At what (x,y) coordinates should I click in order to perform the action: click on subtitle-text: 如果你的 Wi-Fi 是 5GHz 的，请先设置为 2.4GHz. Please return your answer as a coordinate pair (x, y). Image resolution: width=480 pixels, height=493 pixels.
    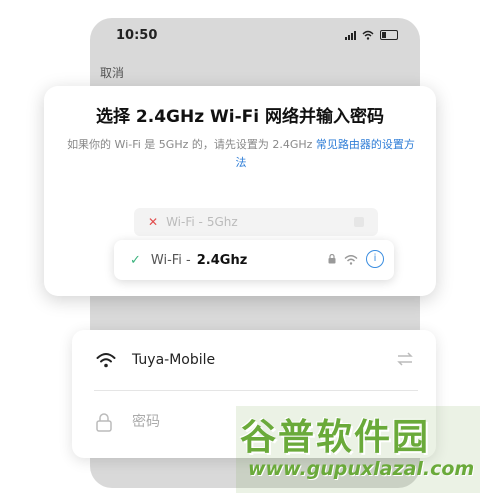
    Looking at the image, I should click on (191, 144).